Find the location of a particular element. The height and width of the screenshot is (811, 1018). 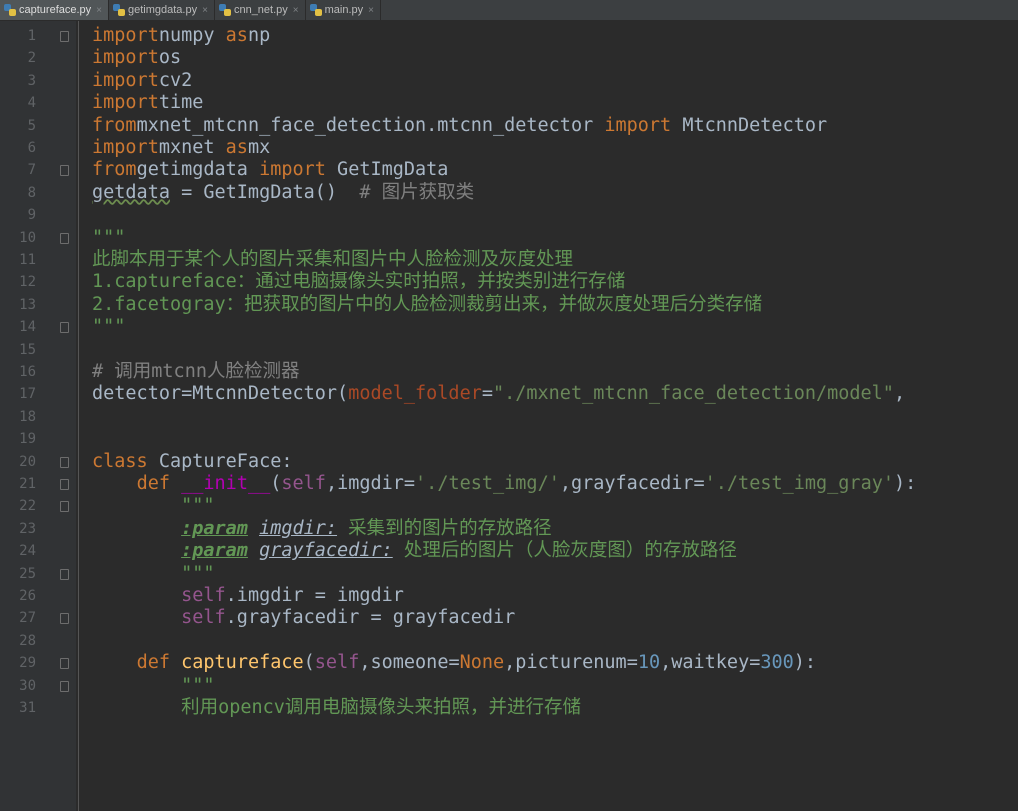

code-text: fromgetimgdata import GetImgData is located at coordinates (270, 170).